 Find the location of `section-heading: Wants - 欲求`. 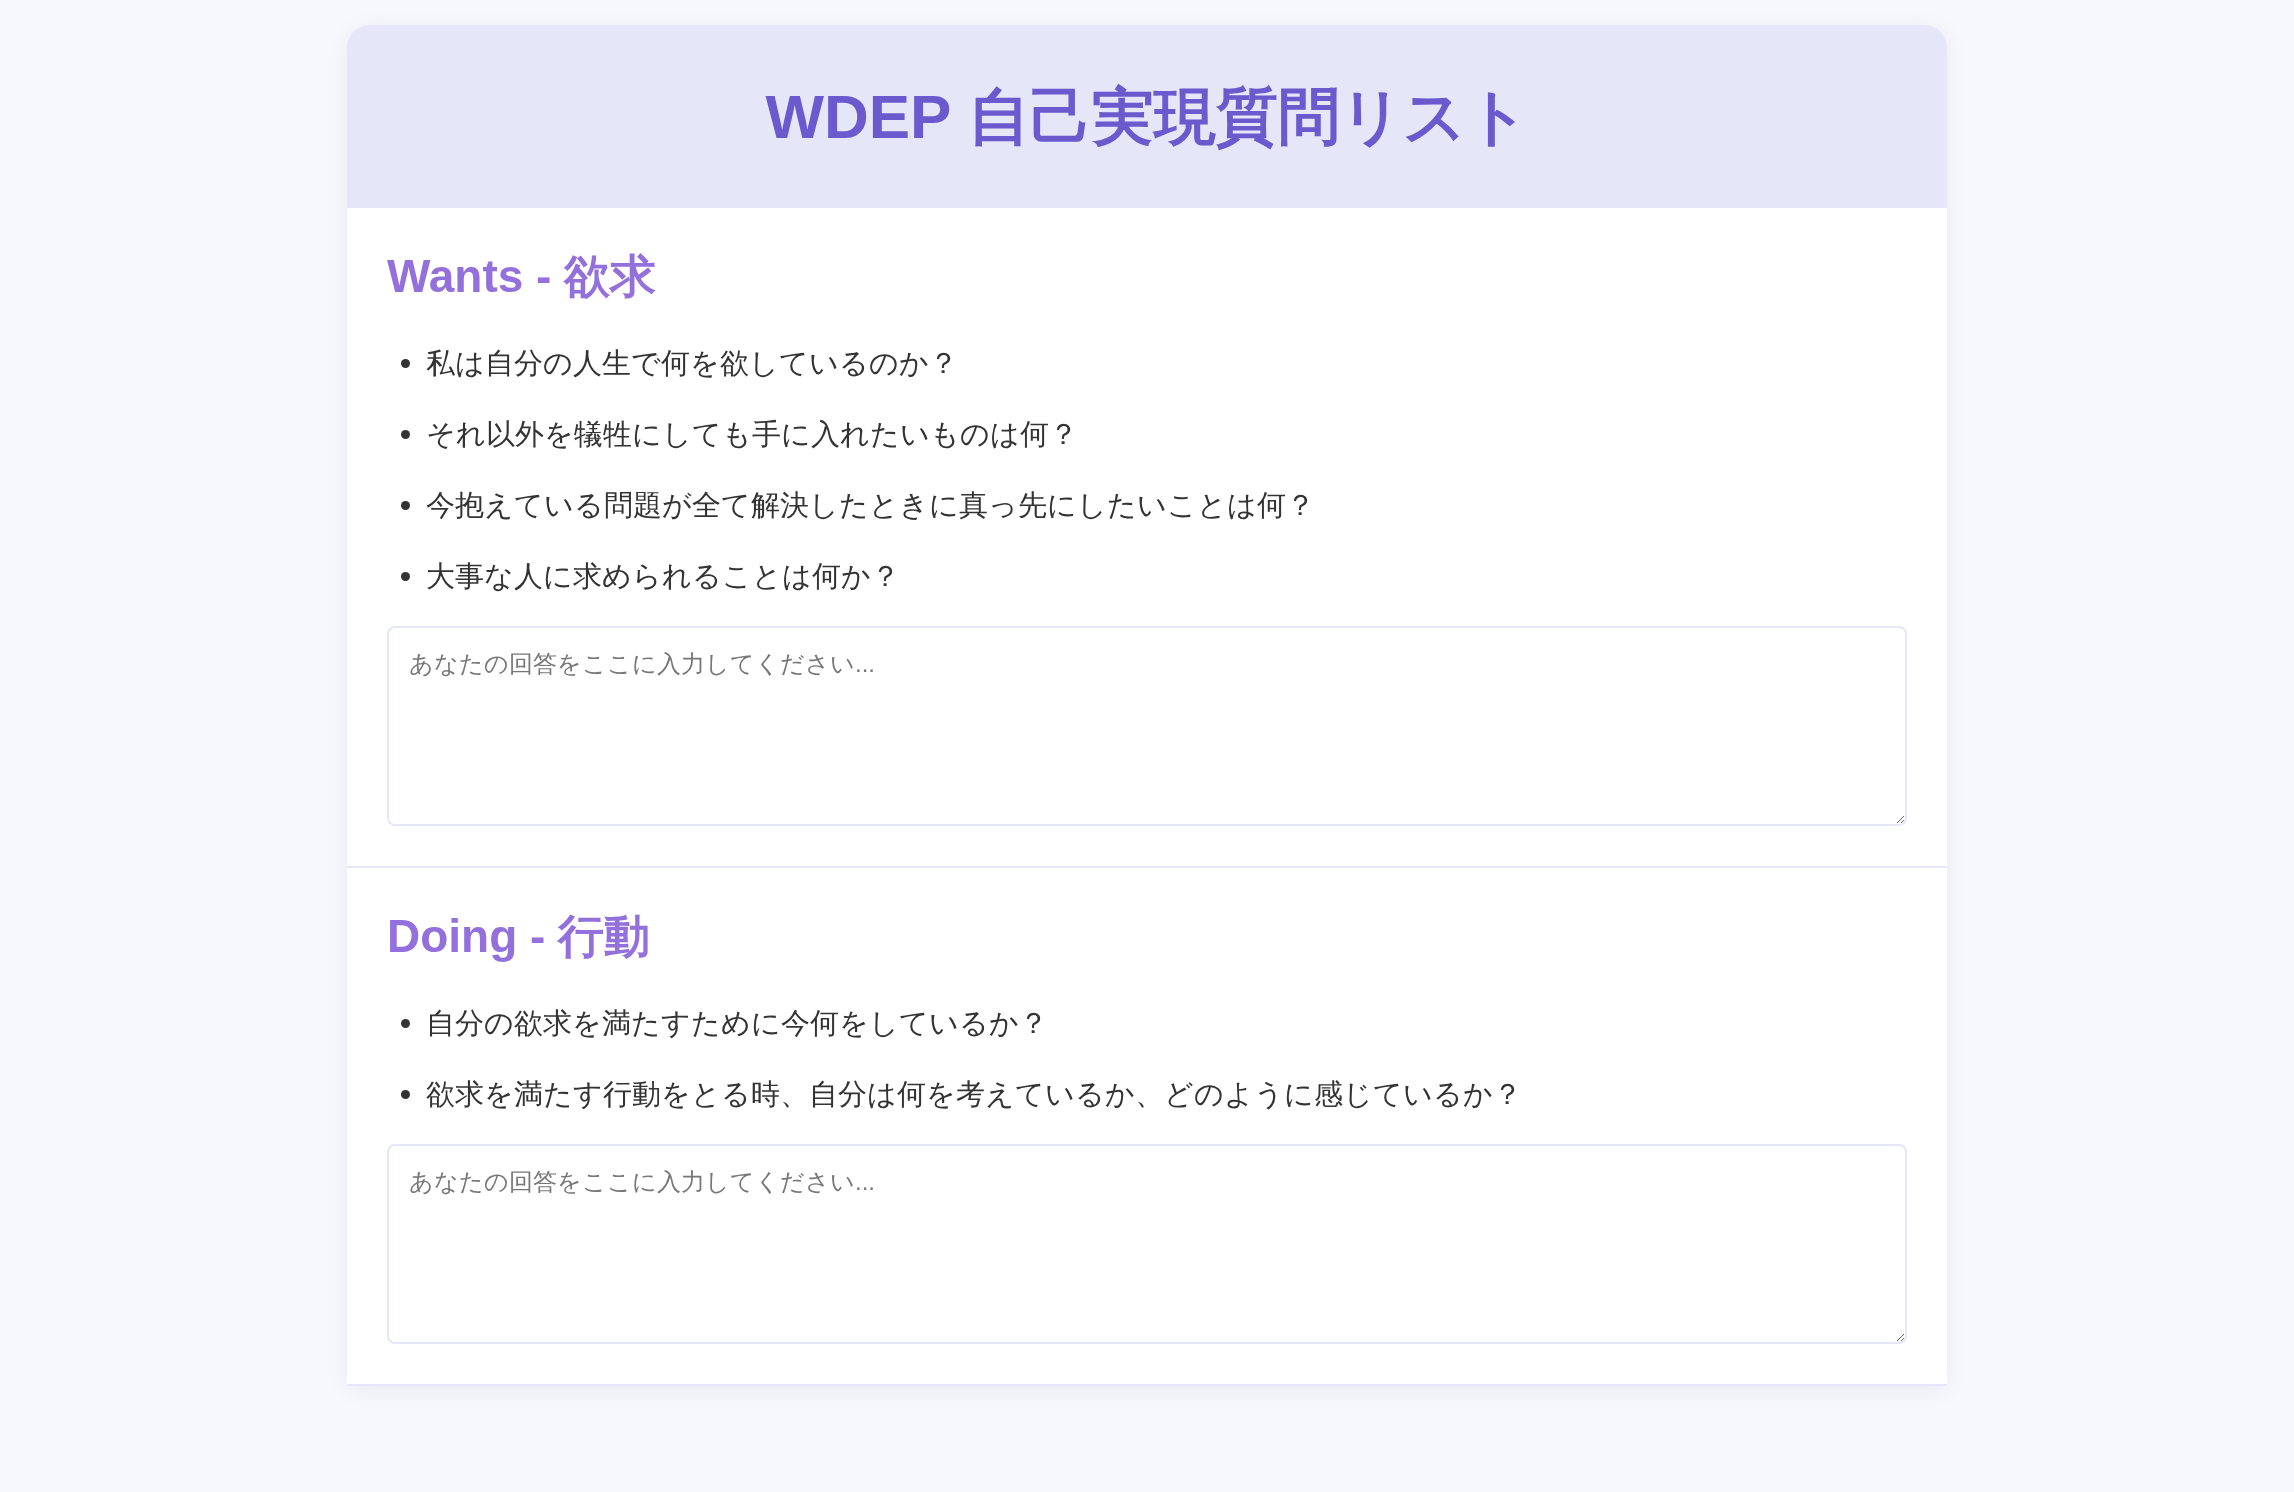

section-heading: Wants - 欲求 is located at coordinates (522, 276).